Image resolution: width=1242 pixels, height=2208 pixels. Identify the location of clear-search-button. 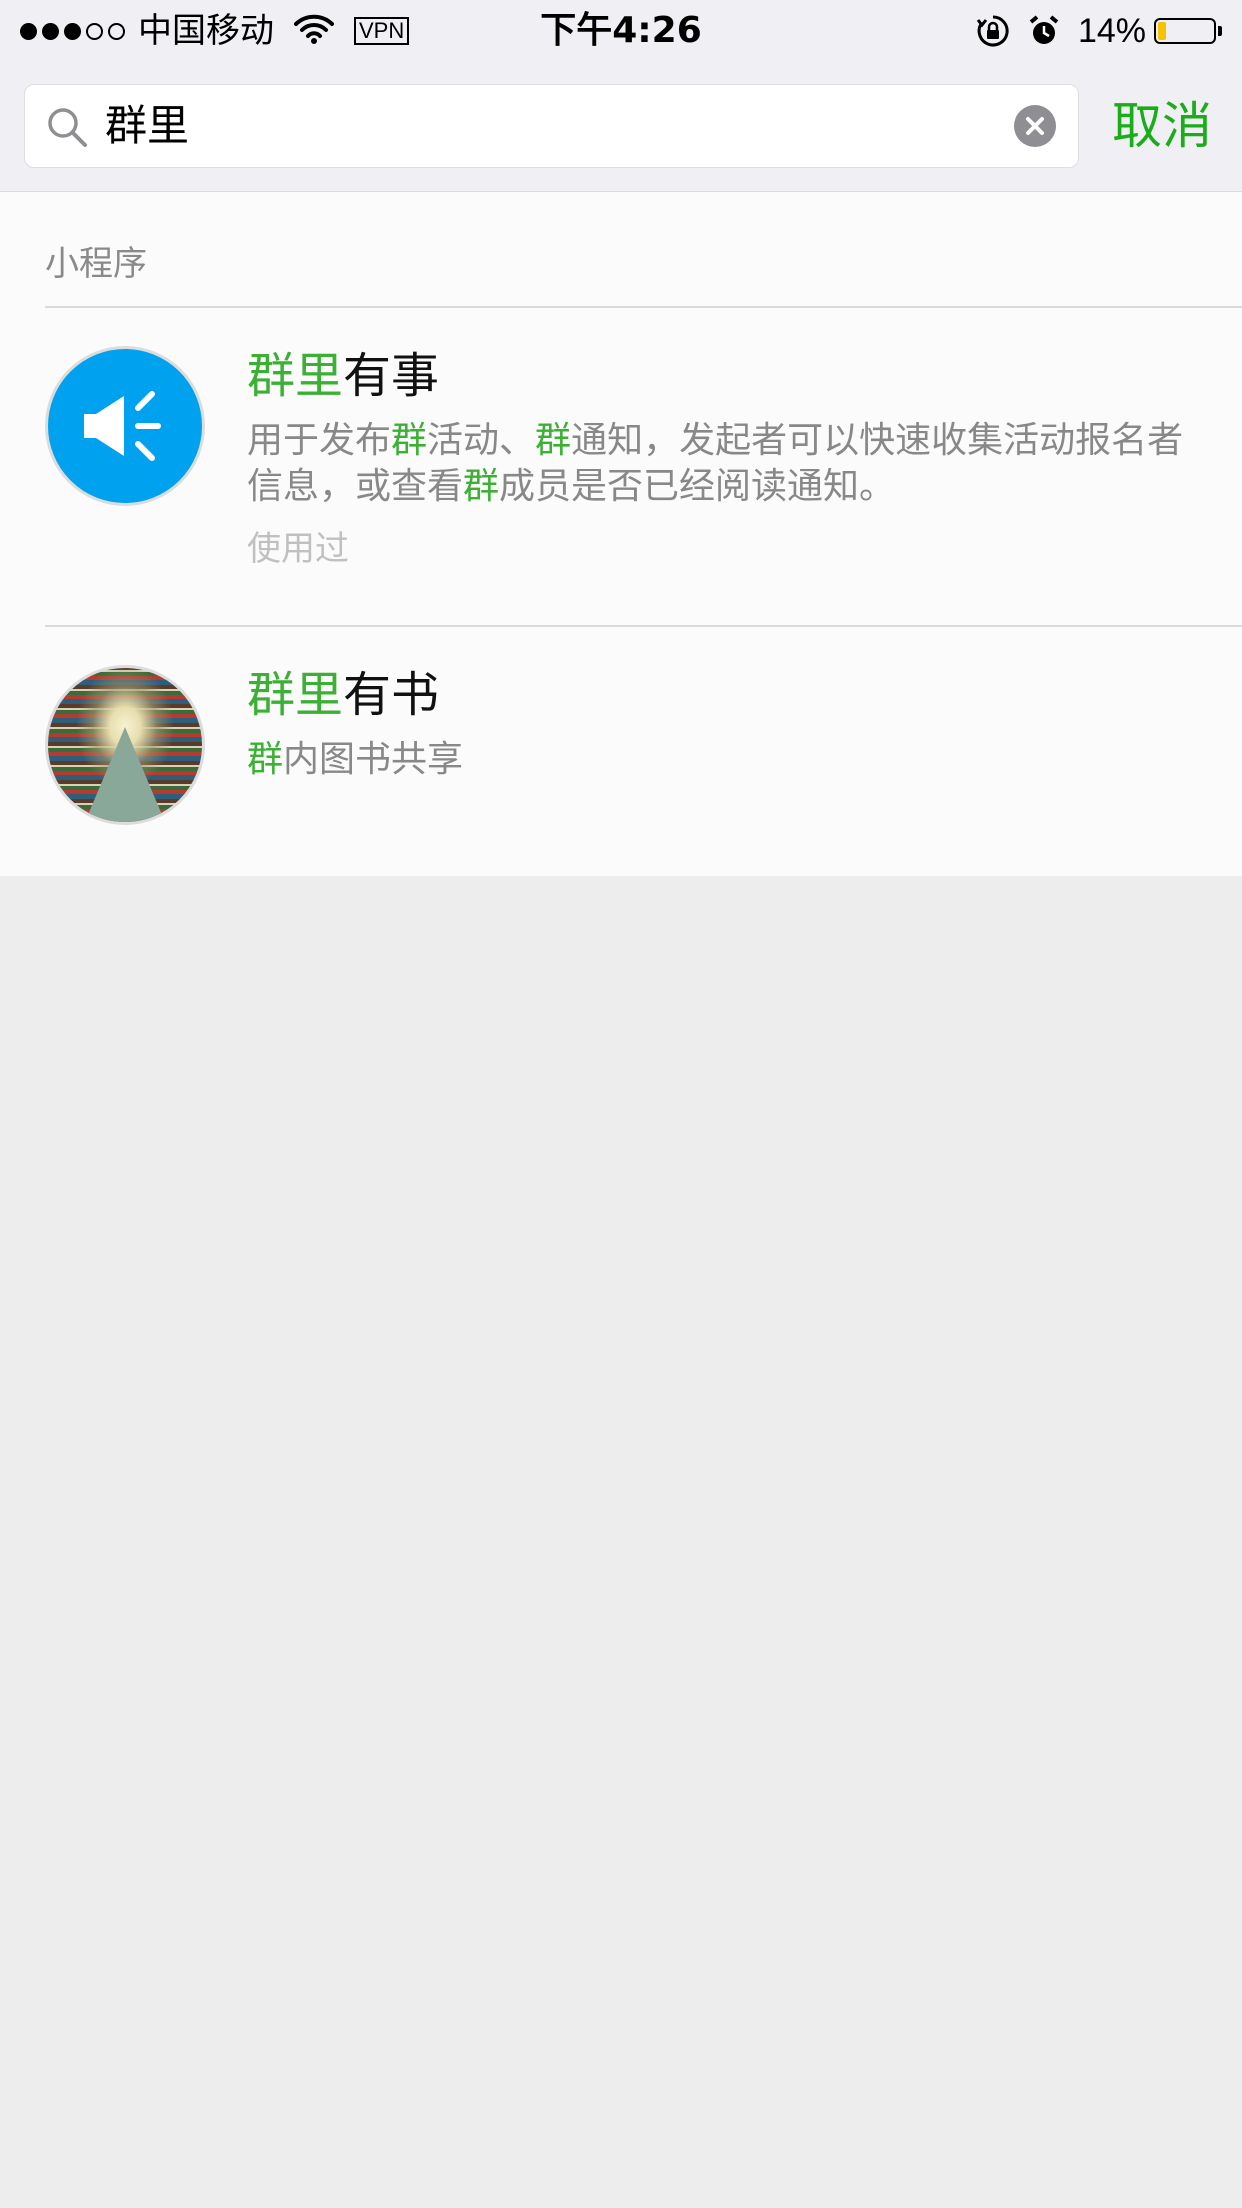
(1035, 126).